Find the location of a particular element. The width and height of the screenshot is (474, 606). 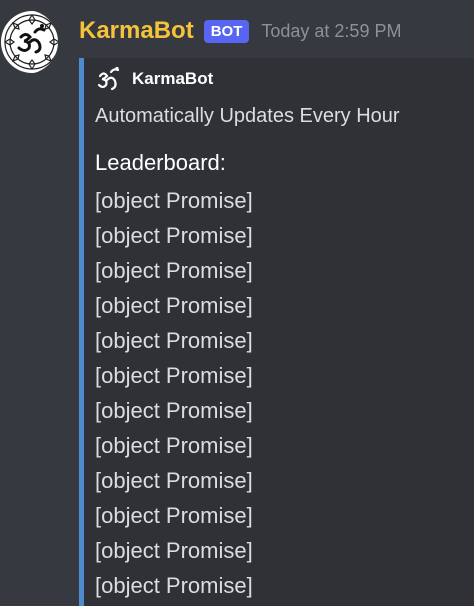

embed-author-name: KarmaBot is located at coordinates (172, 79).